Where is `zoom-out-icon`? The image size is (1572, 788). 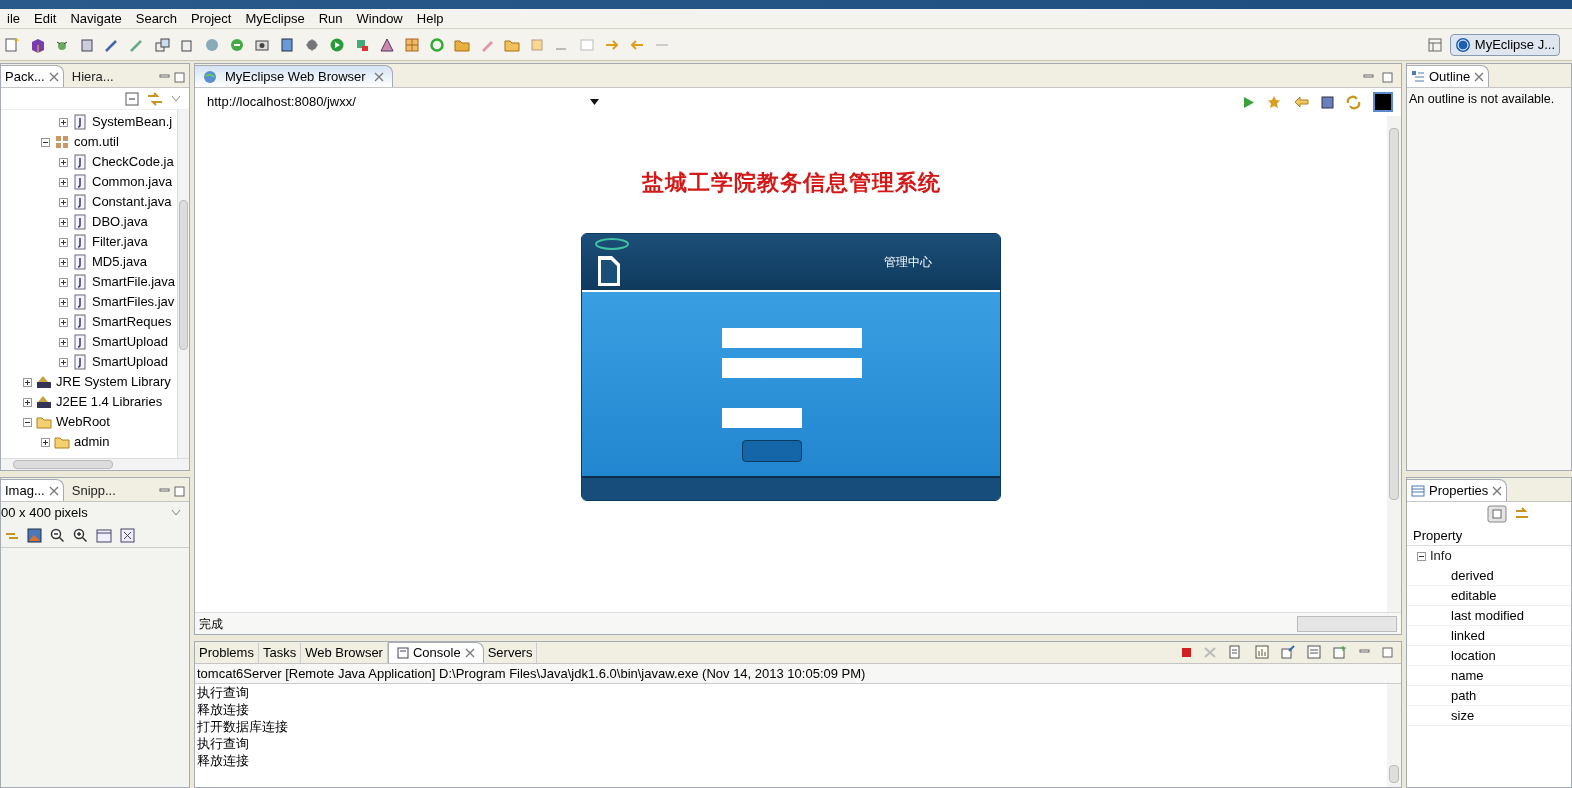 zoom-out-icon is located at coordinates (57, 535).